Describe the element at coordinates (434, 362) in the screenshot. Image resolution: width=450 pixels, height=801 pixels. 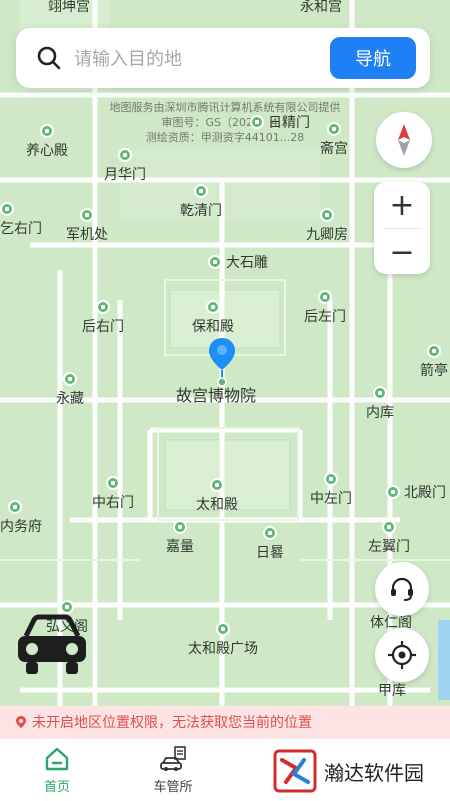
I see `poi-jian: 箭亭` at that location.